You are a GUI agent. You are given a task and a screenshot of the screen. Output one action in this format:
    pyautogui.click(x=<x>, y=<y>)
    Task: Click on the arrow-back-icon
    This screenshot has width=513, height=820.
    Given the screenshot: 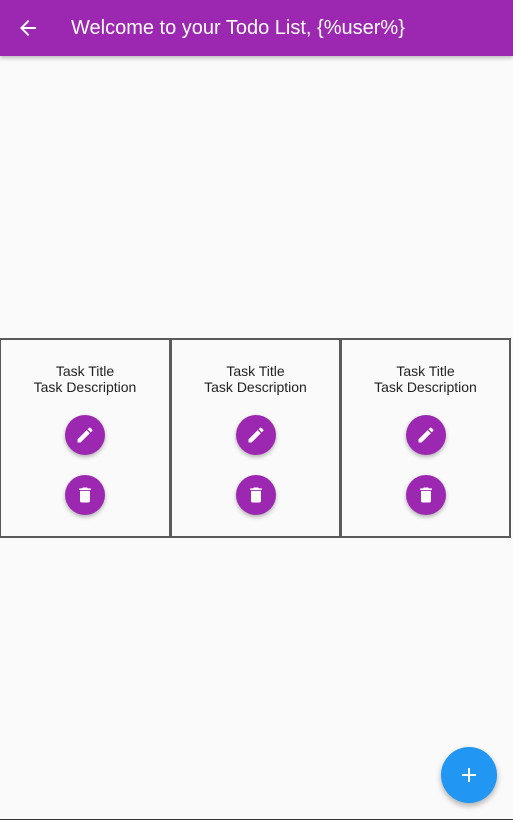 What is the action you would take?
    pyautogui.click(x=28, y=28)
    